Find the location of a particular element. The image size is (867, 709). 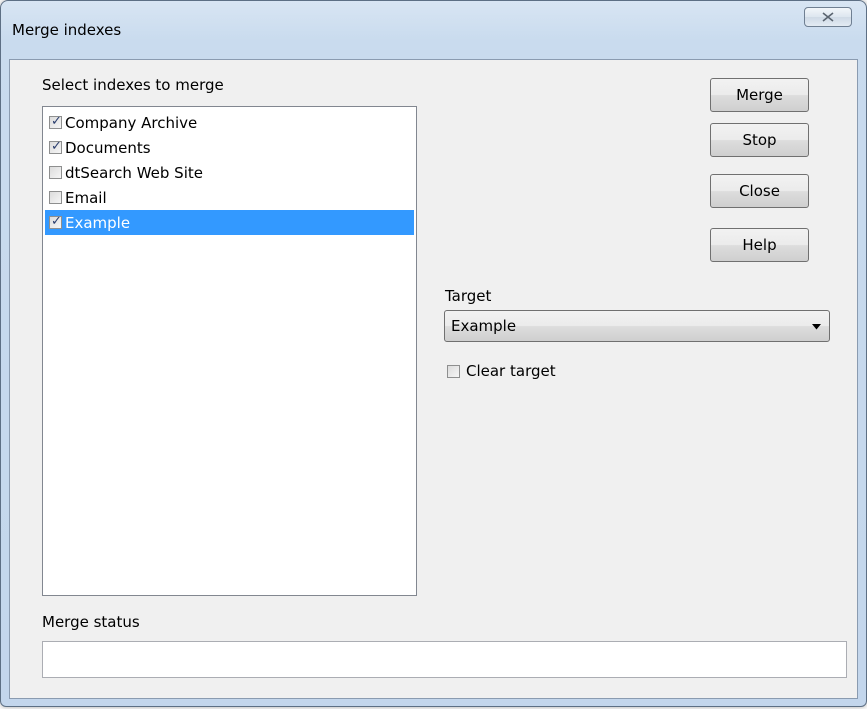

title-bar: Merge indexes is located at coordinates (433, 30).